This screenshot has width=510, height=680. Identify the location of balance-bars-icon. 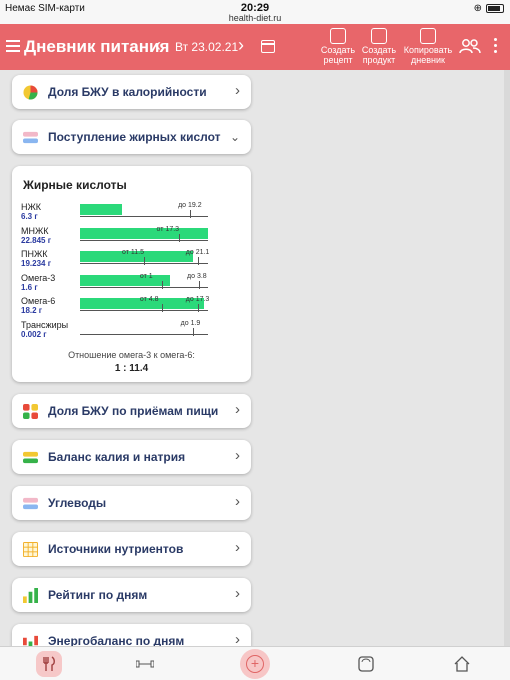
(30, 457).